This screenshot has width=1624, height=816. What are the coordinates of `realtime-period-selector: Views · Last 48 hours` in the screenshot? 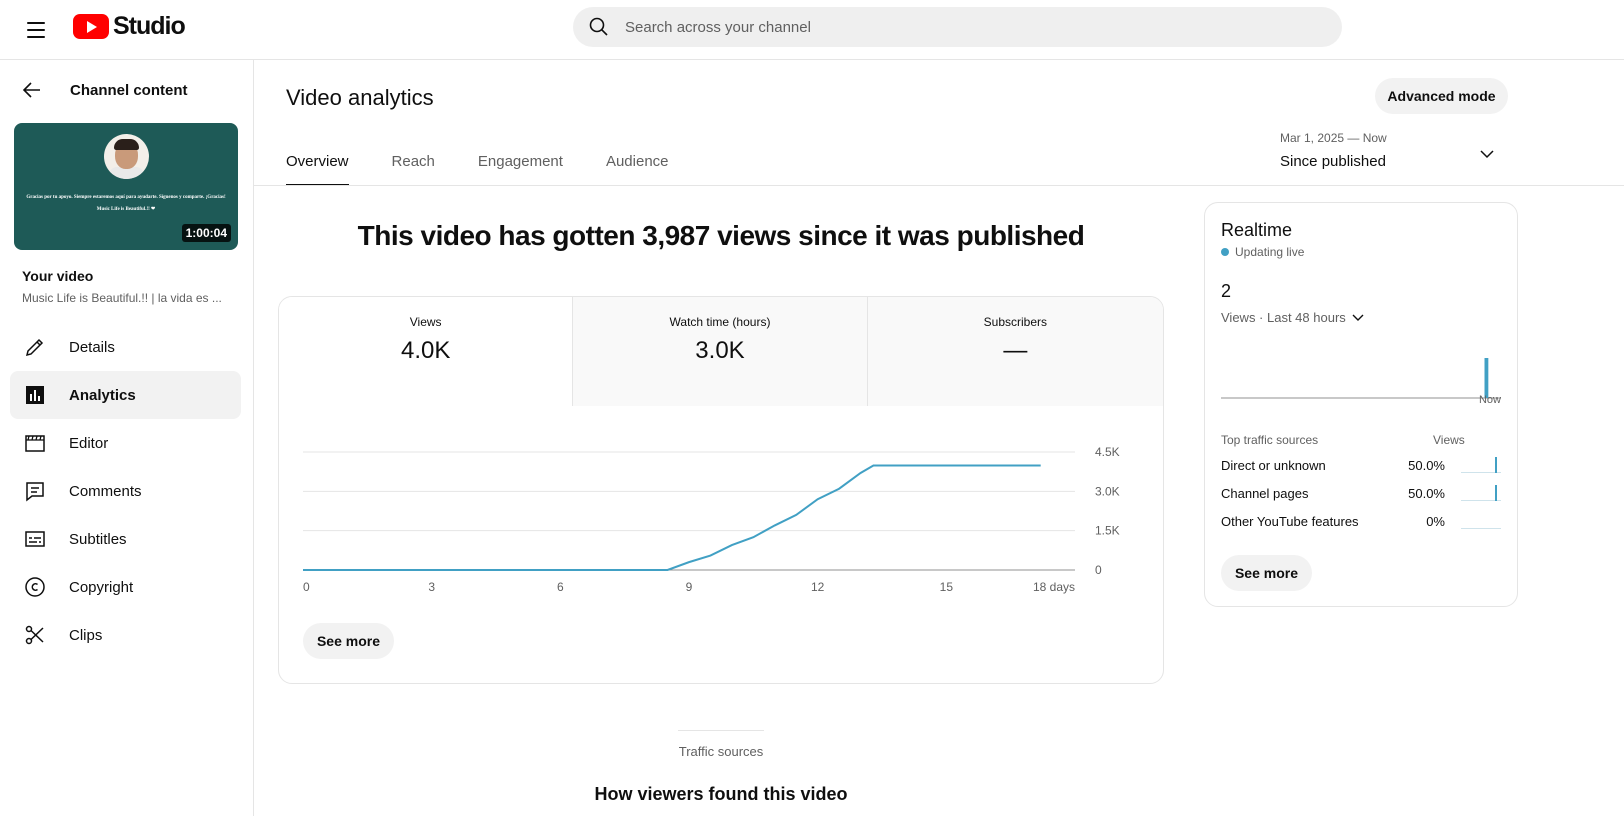 It's located at (1293, 317).